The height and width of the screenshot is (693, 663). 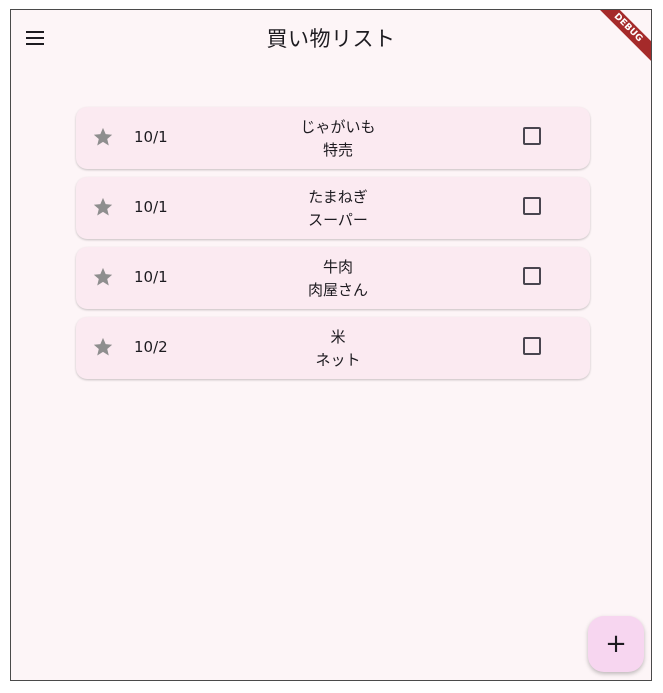 I want to click on item-name: 牛肉, so click(x=337, y=267).